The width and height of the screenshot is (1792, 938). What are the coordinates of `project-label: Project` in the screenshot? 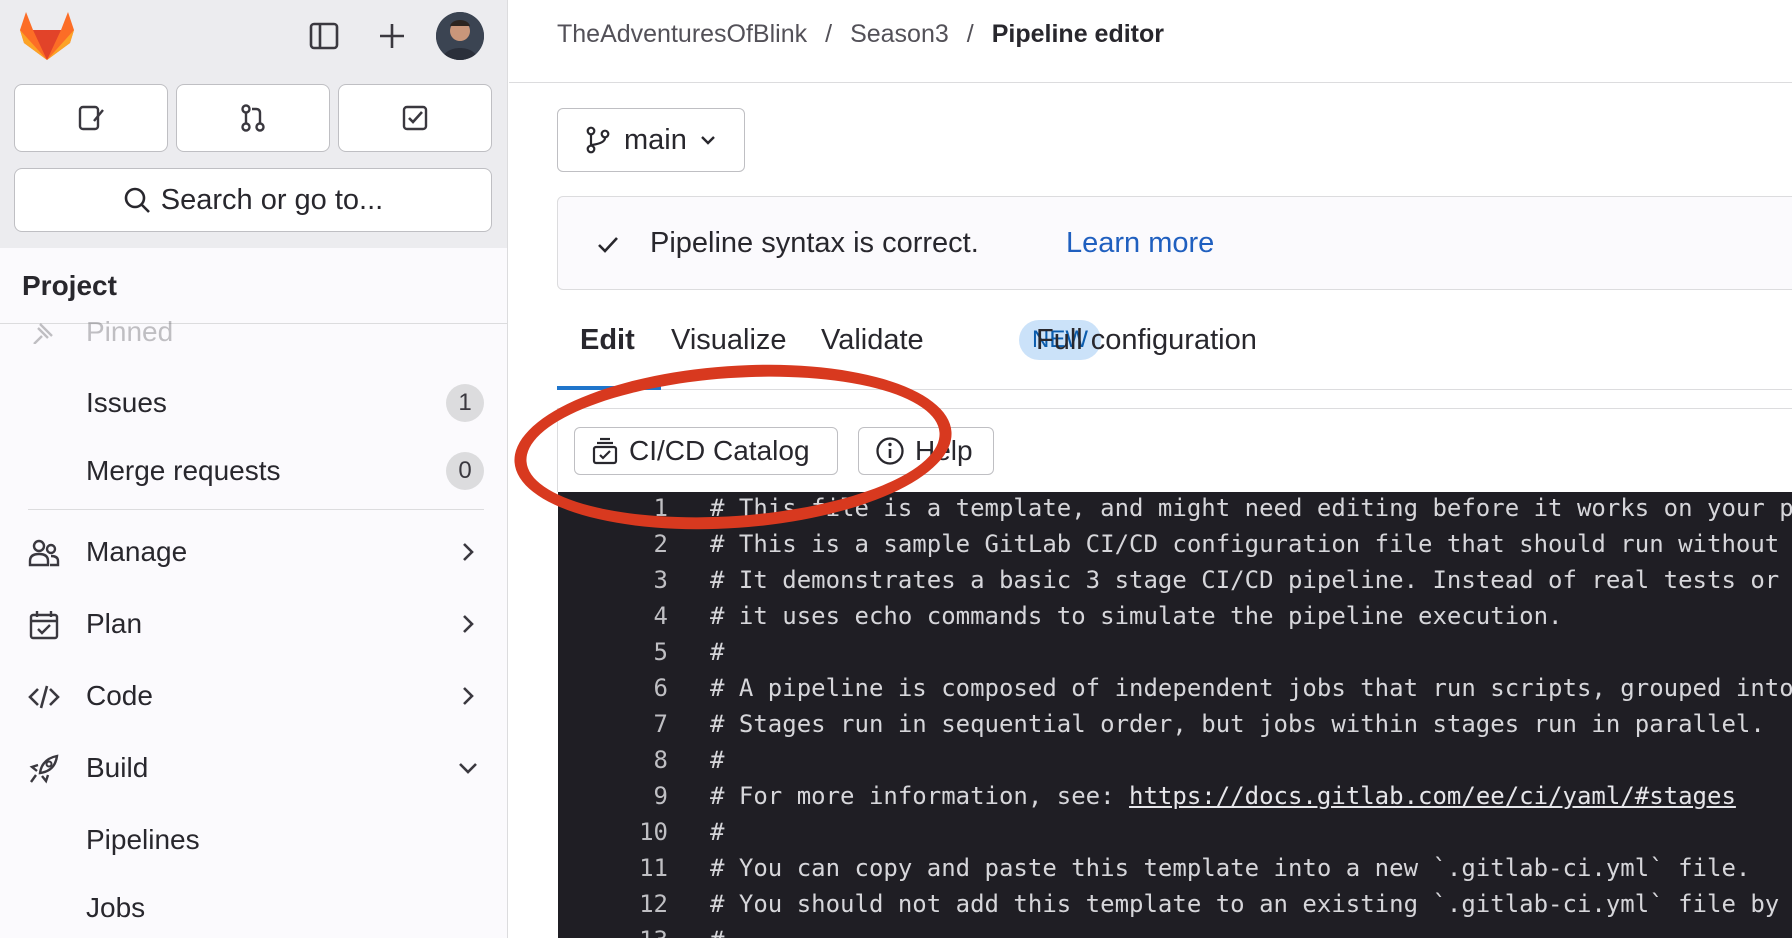 It's located at (69, 285).